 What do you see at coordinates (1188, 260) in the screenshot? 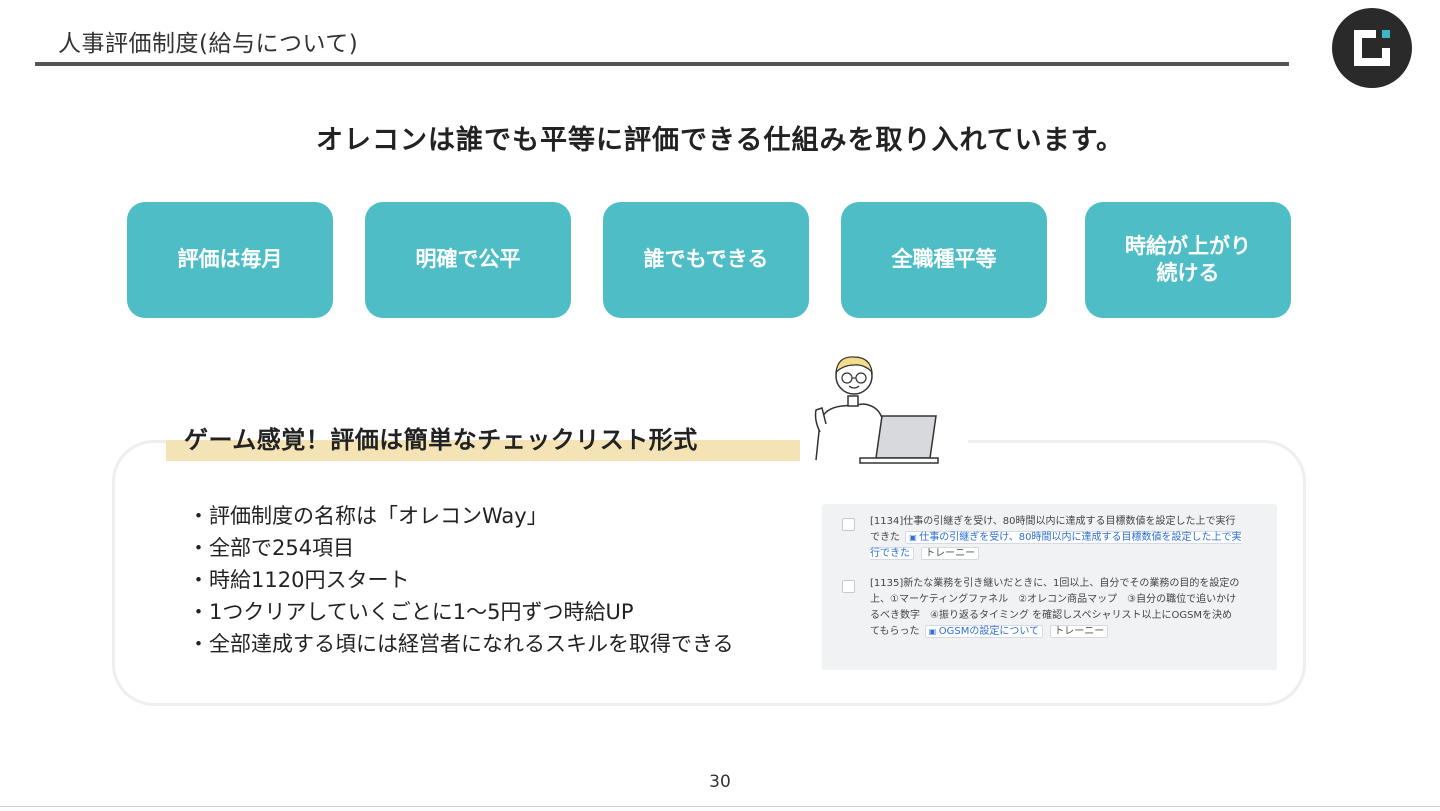
I see `pill-wage-keeps-rising: 時給が上がり 続ける` at bounding box center [1188, 260].